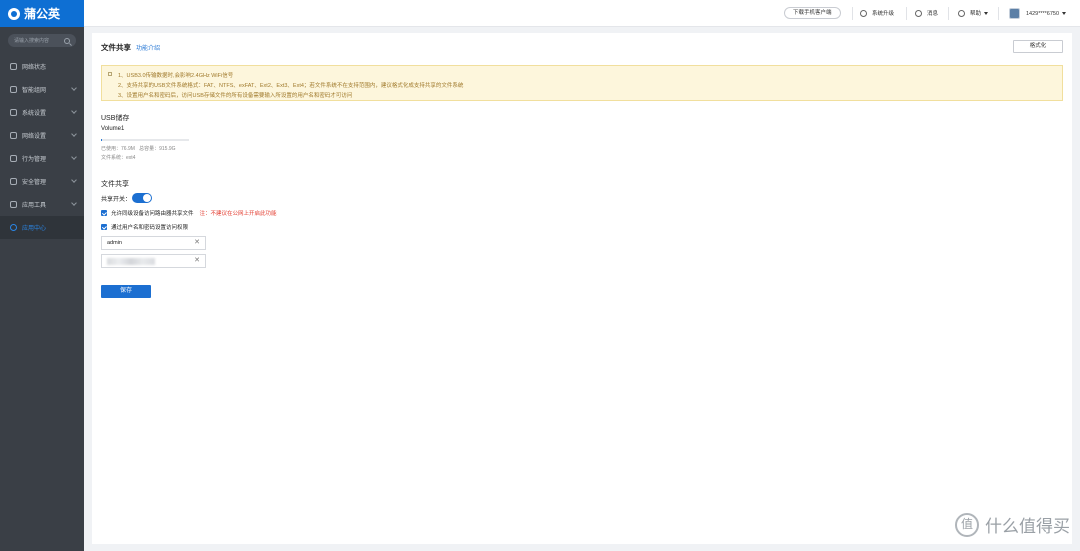 The image size is (1080, 551). I want to click on page-title: 文件共享, so click(116, 47).